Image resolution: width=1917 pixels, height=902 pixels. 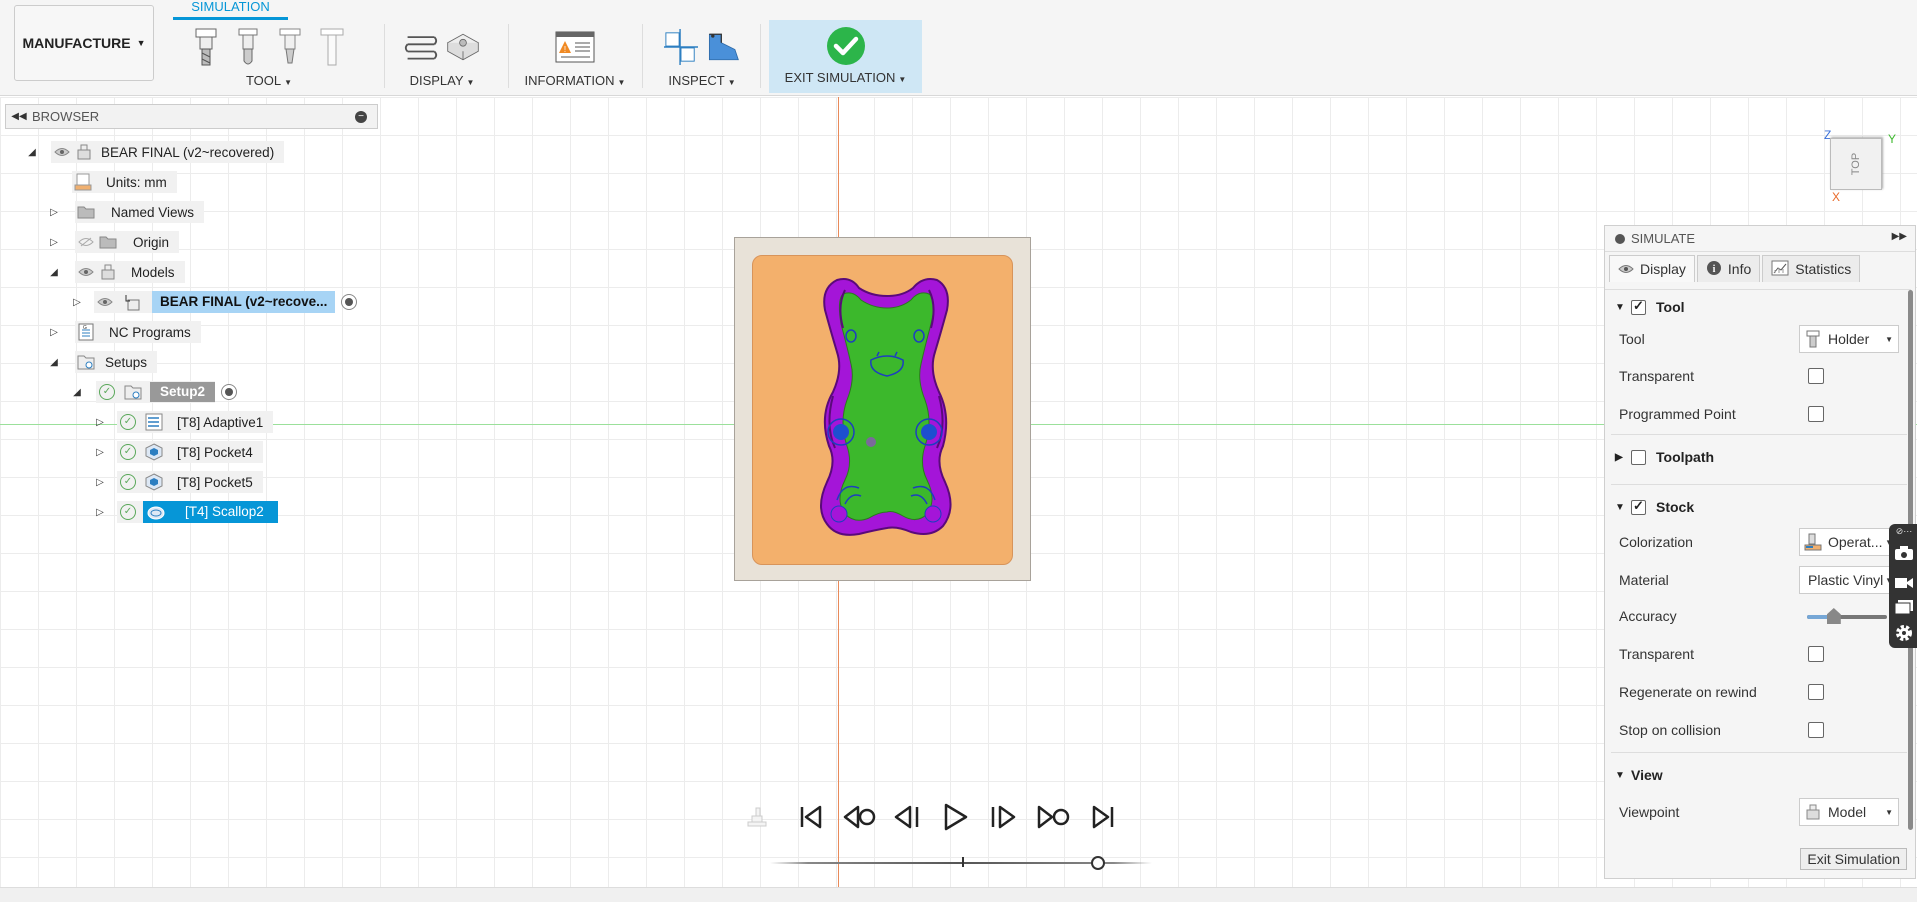 I want to click on stock-section-checkbox, so click(x=1638, y=506).